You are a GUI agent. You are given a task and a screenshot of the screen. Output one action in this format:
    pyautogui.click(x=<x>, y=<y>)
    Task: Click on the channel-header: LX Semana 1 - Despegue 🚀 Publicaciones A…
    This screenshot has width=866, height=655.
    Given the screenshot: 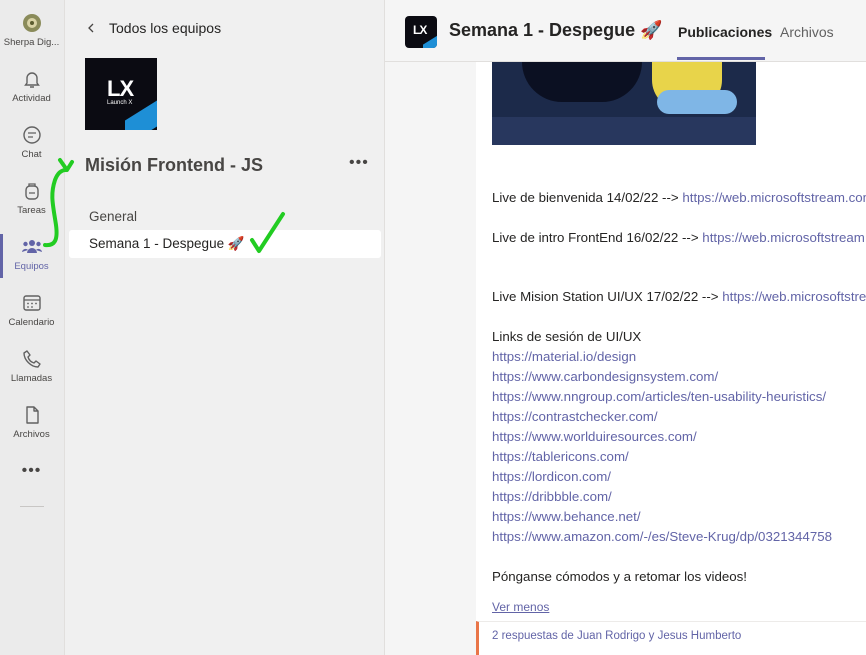 What is the action you would take?
    pyautogui.click(x=625, y=31)
    